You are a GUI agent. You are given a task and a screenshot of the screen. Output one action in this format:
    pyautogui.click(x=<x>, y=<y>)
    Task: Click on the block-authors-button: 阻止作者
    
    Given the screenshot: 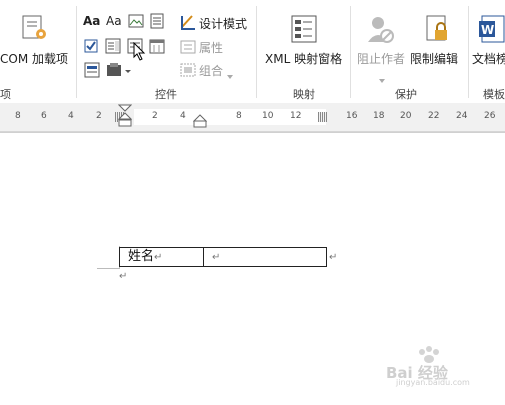 What is the action you would take?
    pyautogui.click(x=381, y=58)
    